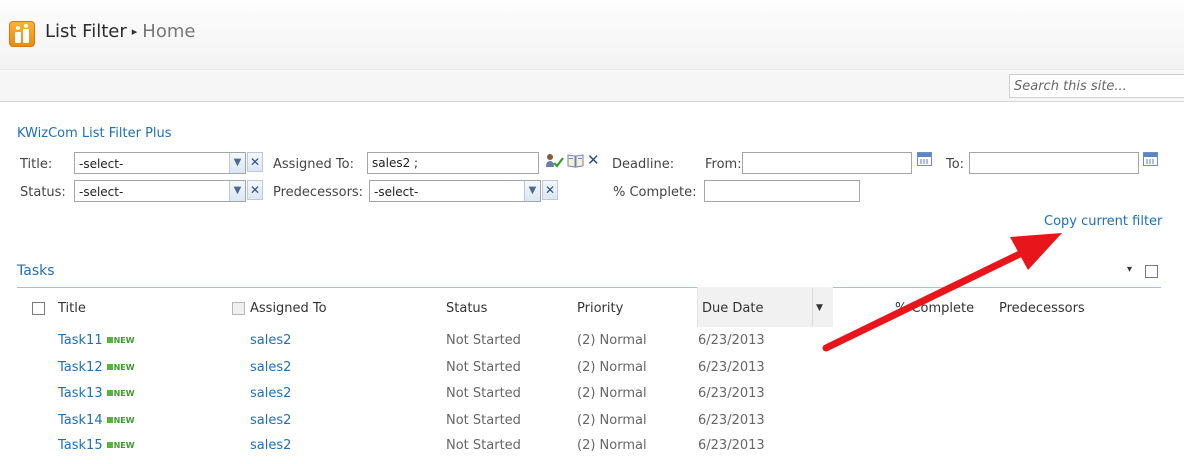 The image size is (1184, 464). What do you see at coordinates (589, 287) in the screenshot?
I see `tasks-divider` at bounding box center [589, 287].